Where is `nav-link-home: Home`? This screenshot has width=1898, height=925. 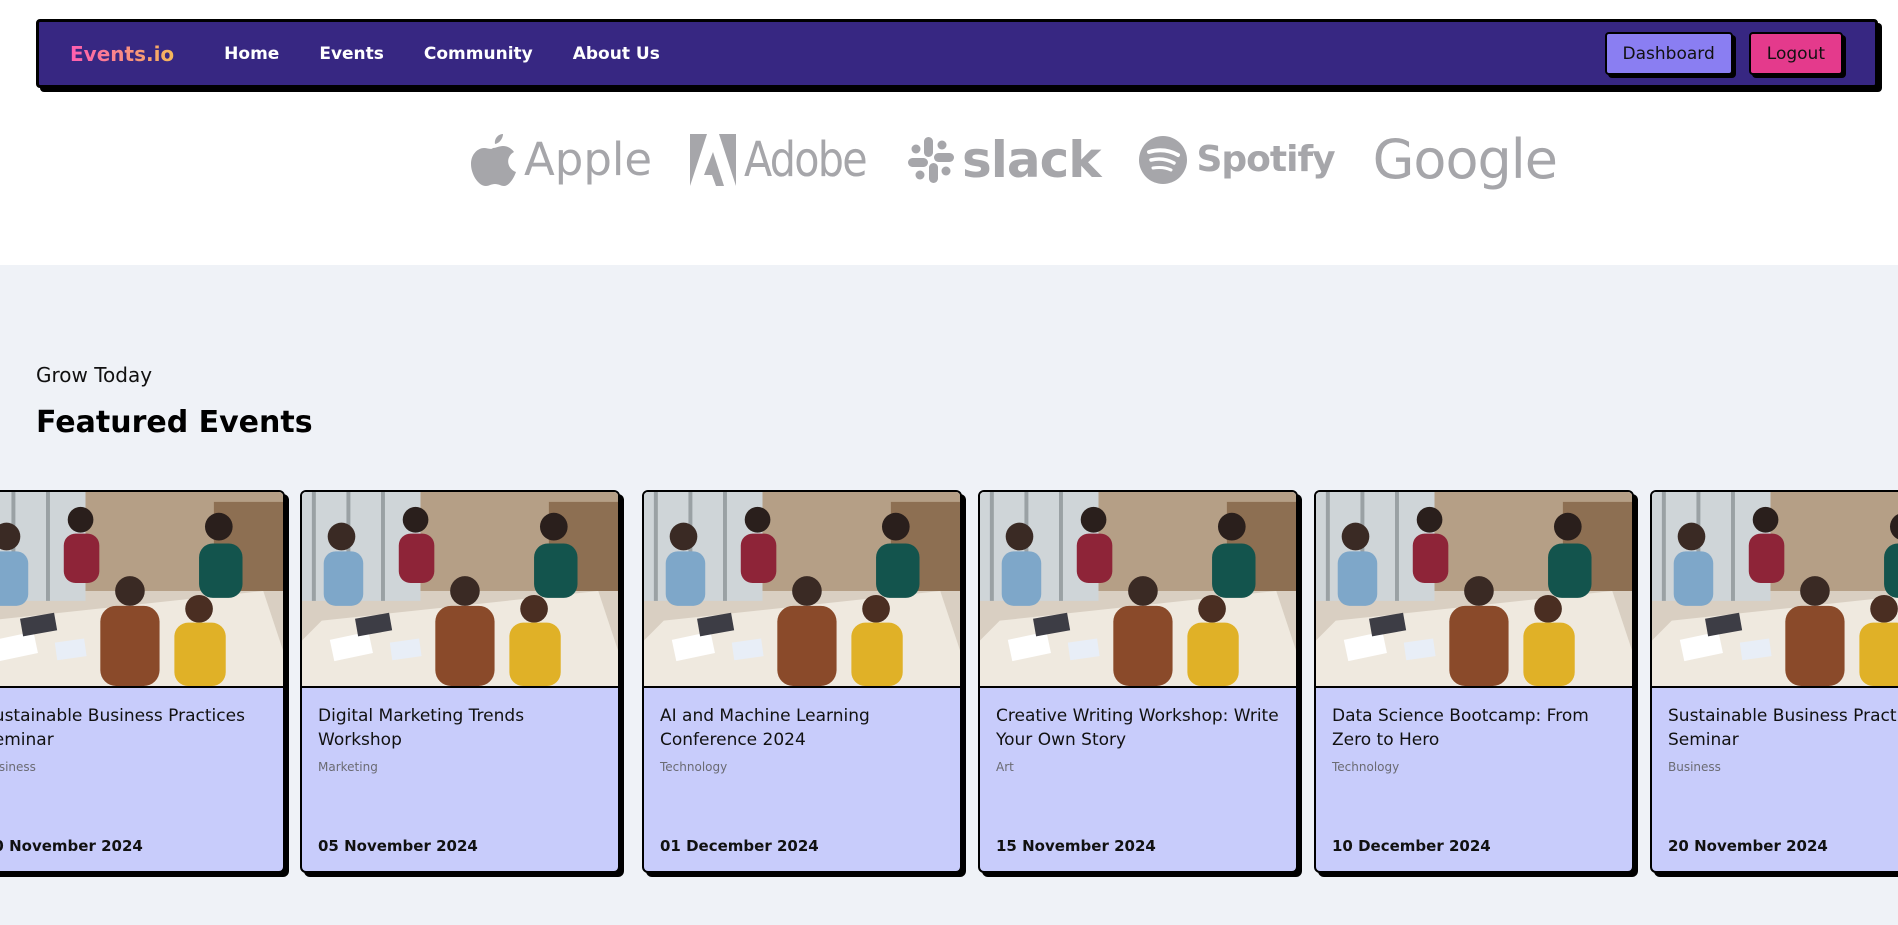
nav-link-home: Home is located at coordinates (251, 54).